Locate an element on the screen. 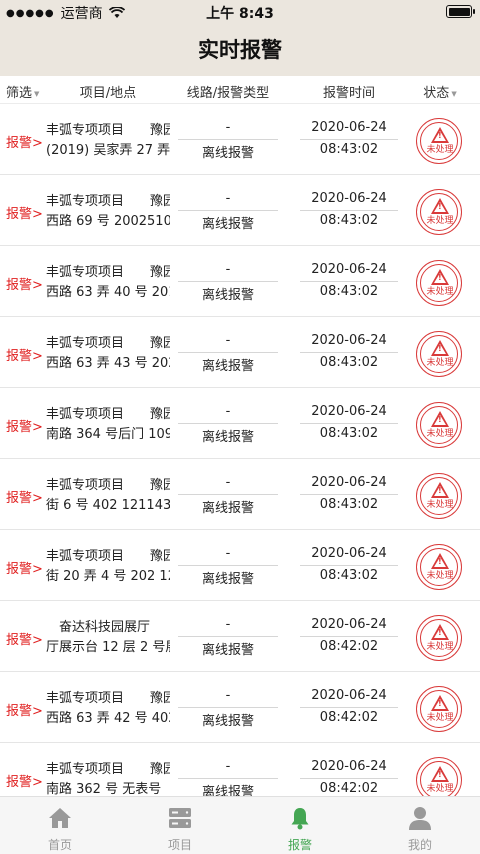 This screenshot has width=480, height=854. project-address: 西路 63 弄 42 号 402 is located at coordinates (108, 718).